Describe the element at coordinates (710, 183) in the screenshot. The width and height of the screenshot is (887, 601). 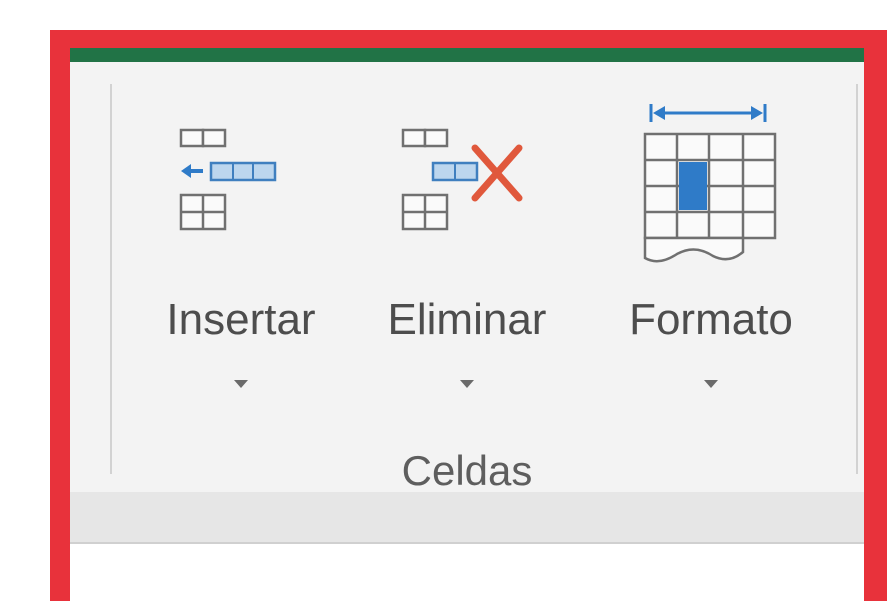
I see `format-cells-icon` at that location.